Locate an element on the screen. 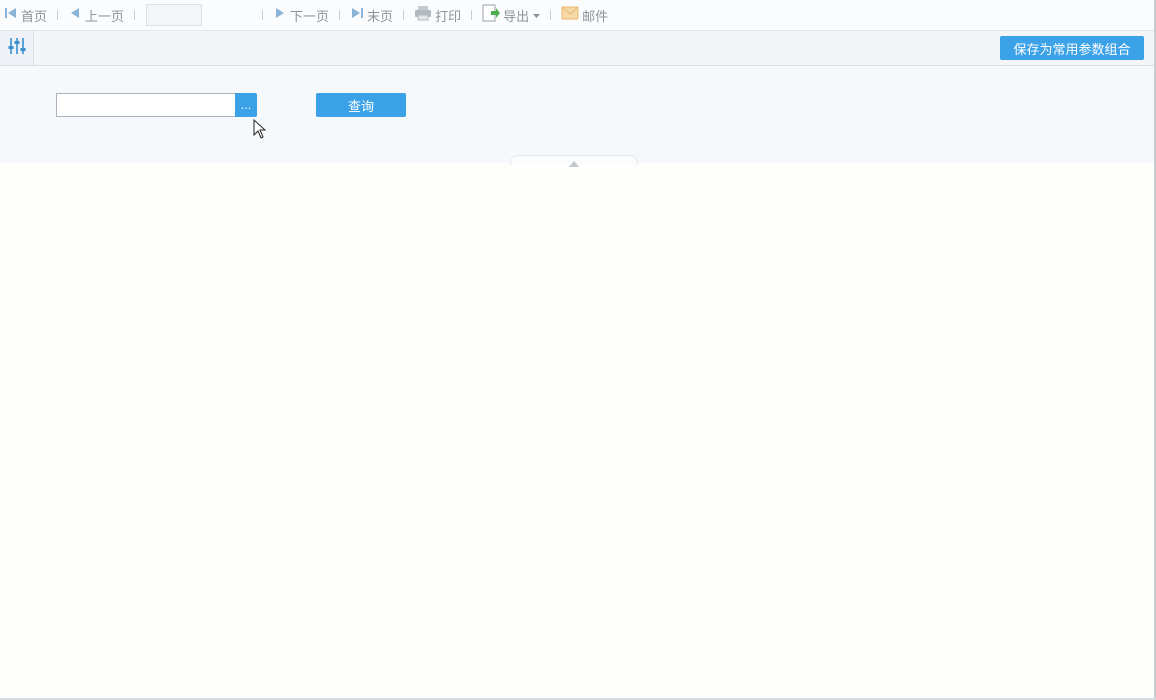 Image resolution: width=1156 pixels, height=700 pixels. query-button: 查询 is located at coordinates (361, 105).